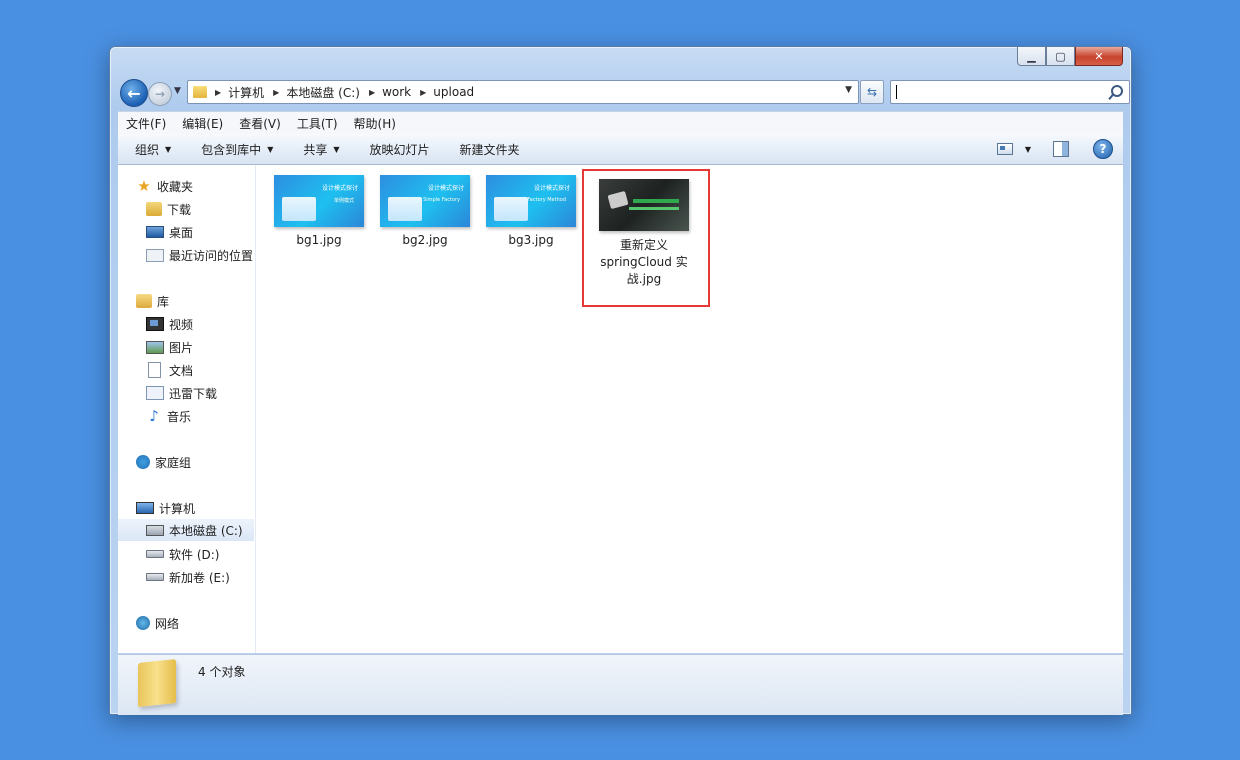 The image size is (1240, 760). What do you see at coordinates (204, 301) in the screenshot?
I see `sidebar-item-libraries: 库` at bounding box center [204, 301].